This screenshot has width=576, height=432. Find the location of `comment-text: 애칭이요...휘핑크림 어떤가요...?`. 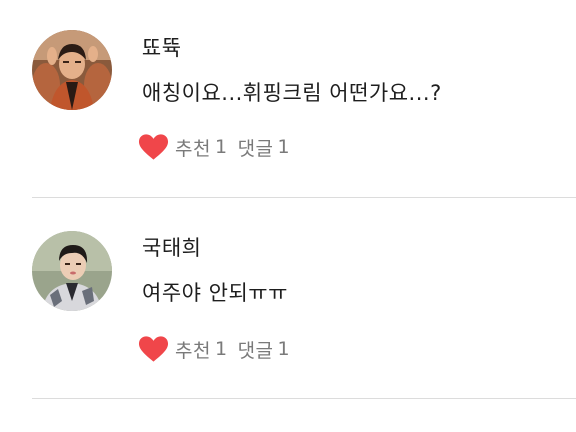

comment-text: 애칭이요...휘핑크림 어떤가요...? is located at coordinates (292, 93).